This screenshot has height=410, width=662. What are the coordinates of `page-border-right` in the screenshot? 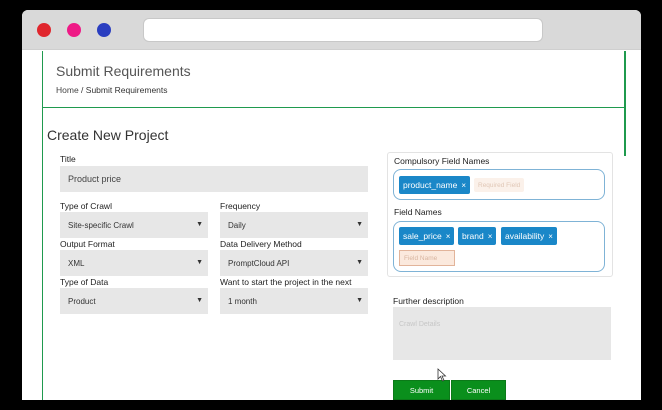 It's located at (625, 103).